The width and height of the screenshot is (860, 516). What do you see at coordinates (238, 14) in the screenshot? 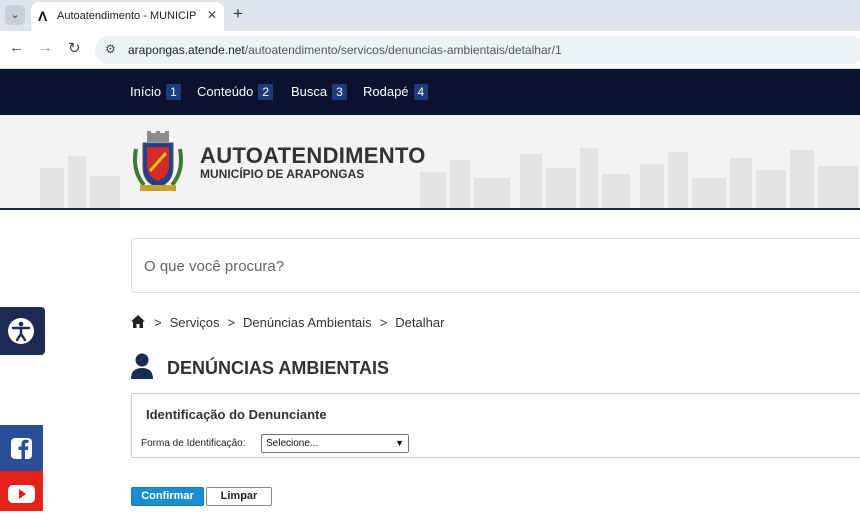
I see `new-tab-button: +` at bounding box center [238, 14].